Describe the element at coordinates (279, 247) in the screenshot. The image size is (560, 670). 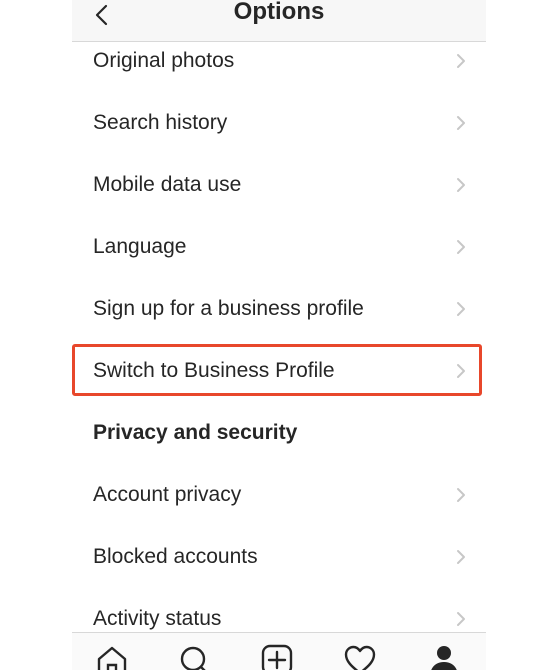
I see `row-language: Language` at that location.